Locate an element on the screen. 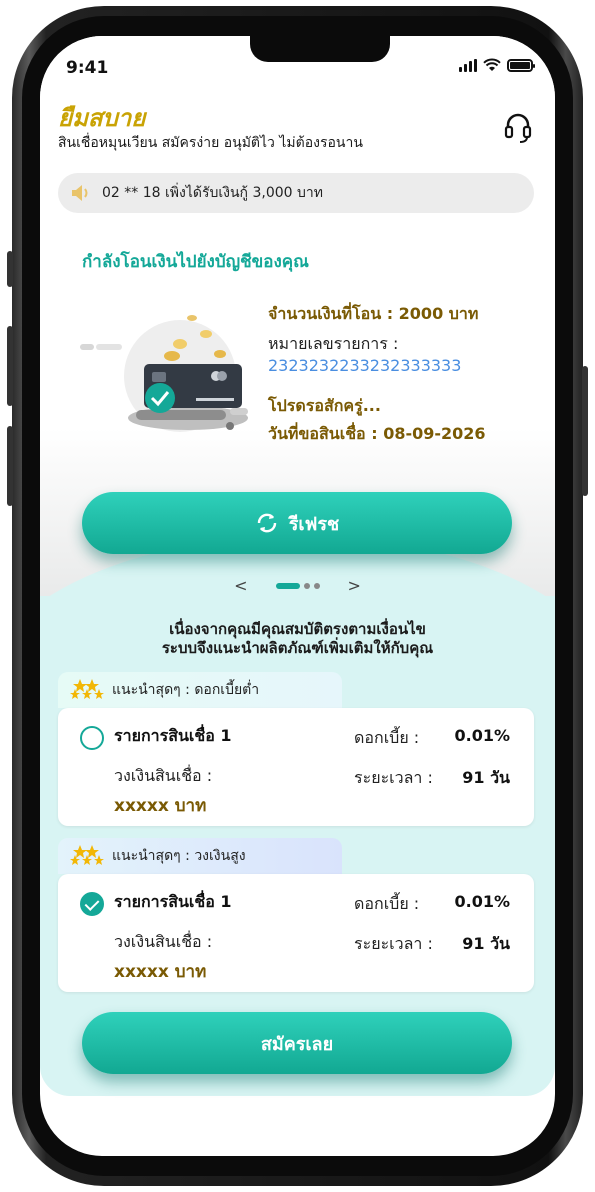  reference-label: หมายเลขรายการ : is located at coordinates (333, 343).